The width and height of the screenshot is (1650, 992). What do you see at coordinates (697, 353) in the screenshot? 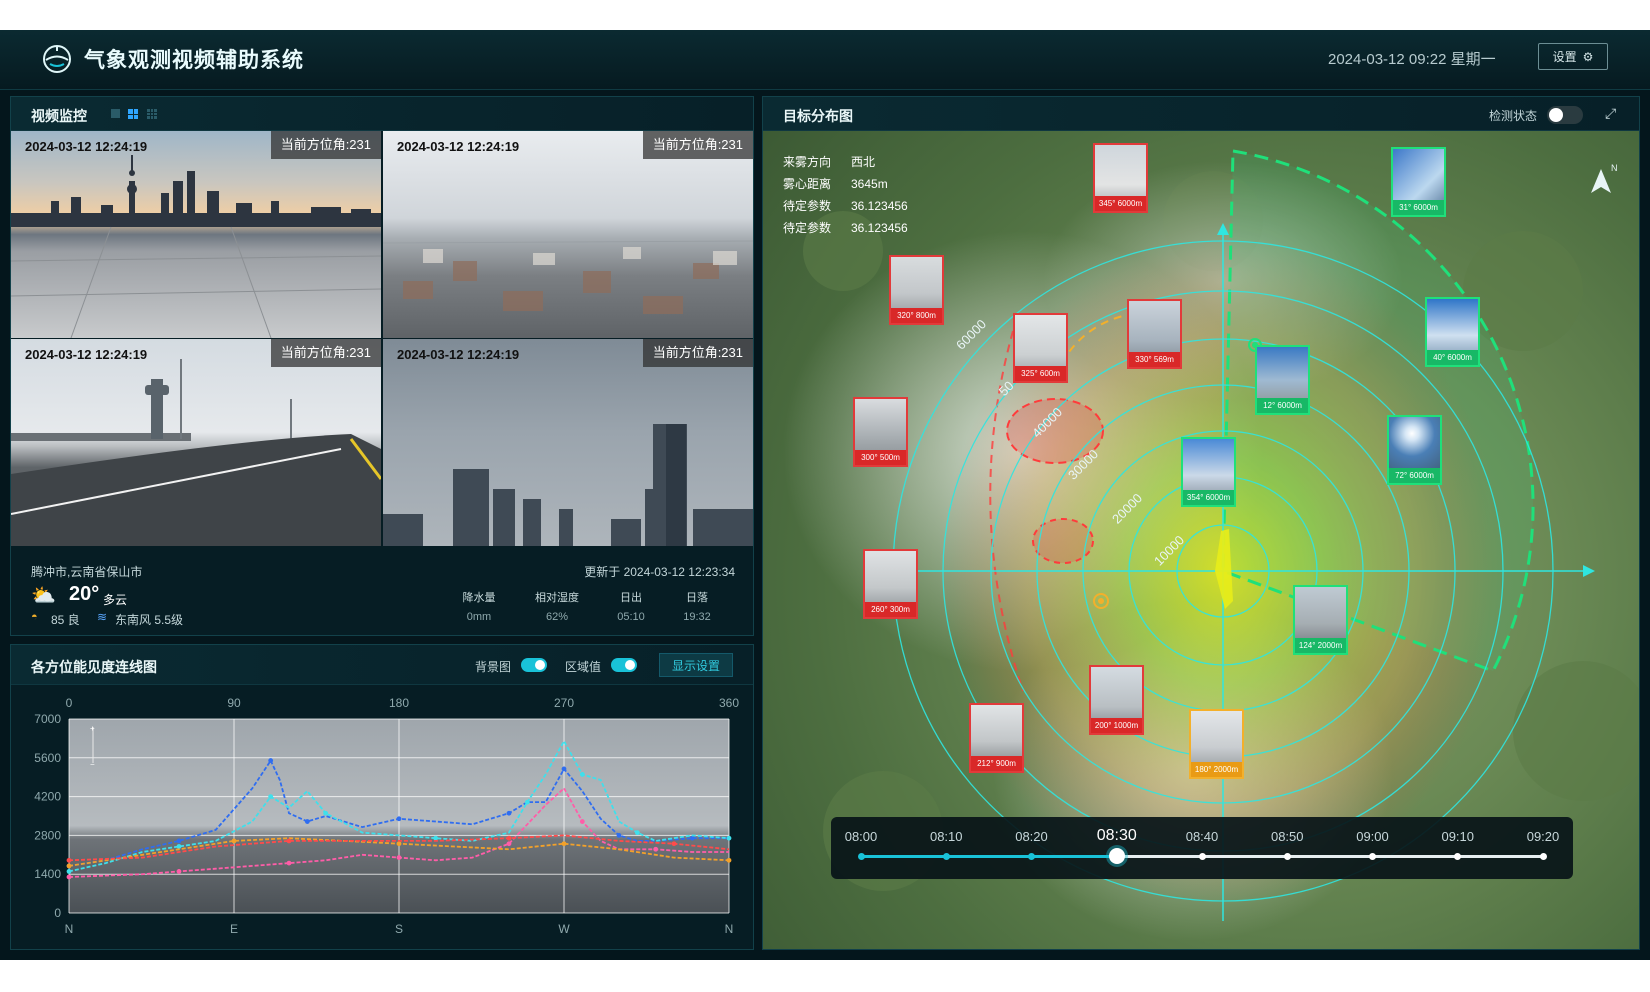
I see `video-azimuth-badge: 当前方位角:231` at bounding box center [697, 353].